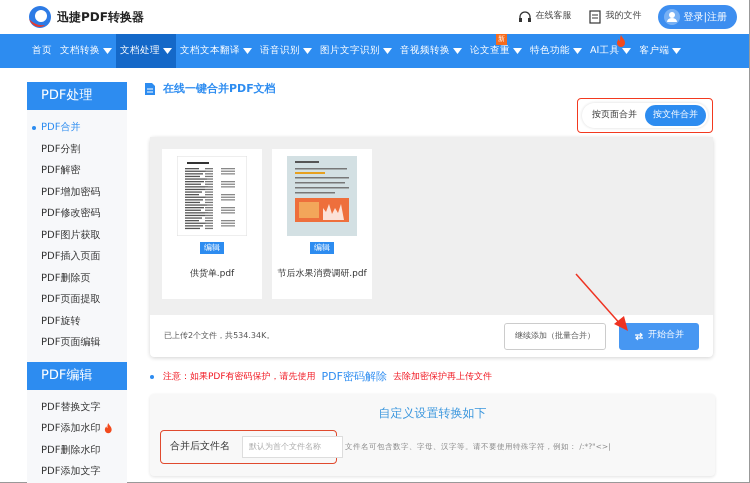  I want to click on sidebar-item: PDF添加水印, so click(77, 429).